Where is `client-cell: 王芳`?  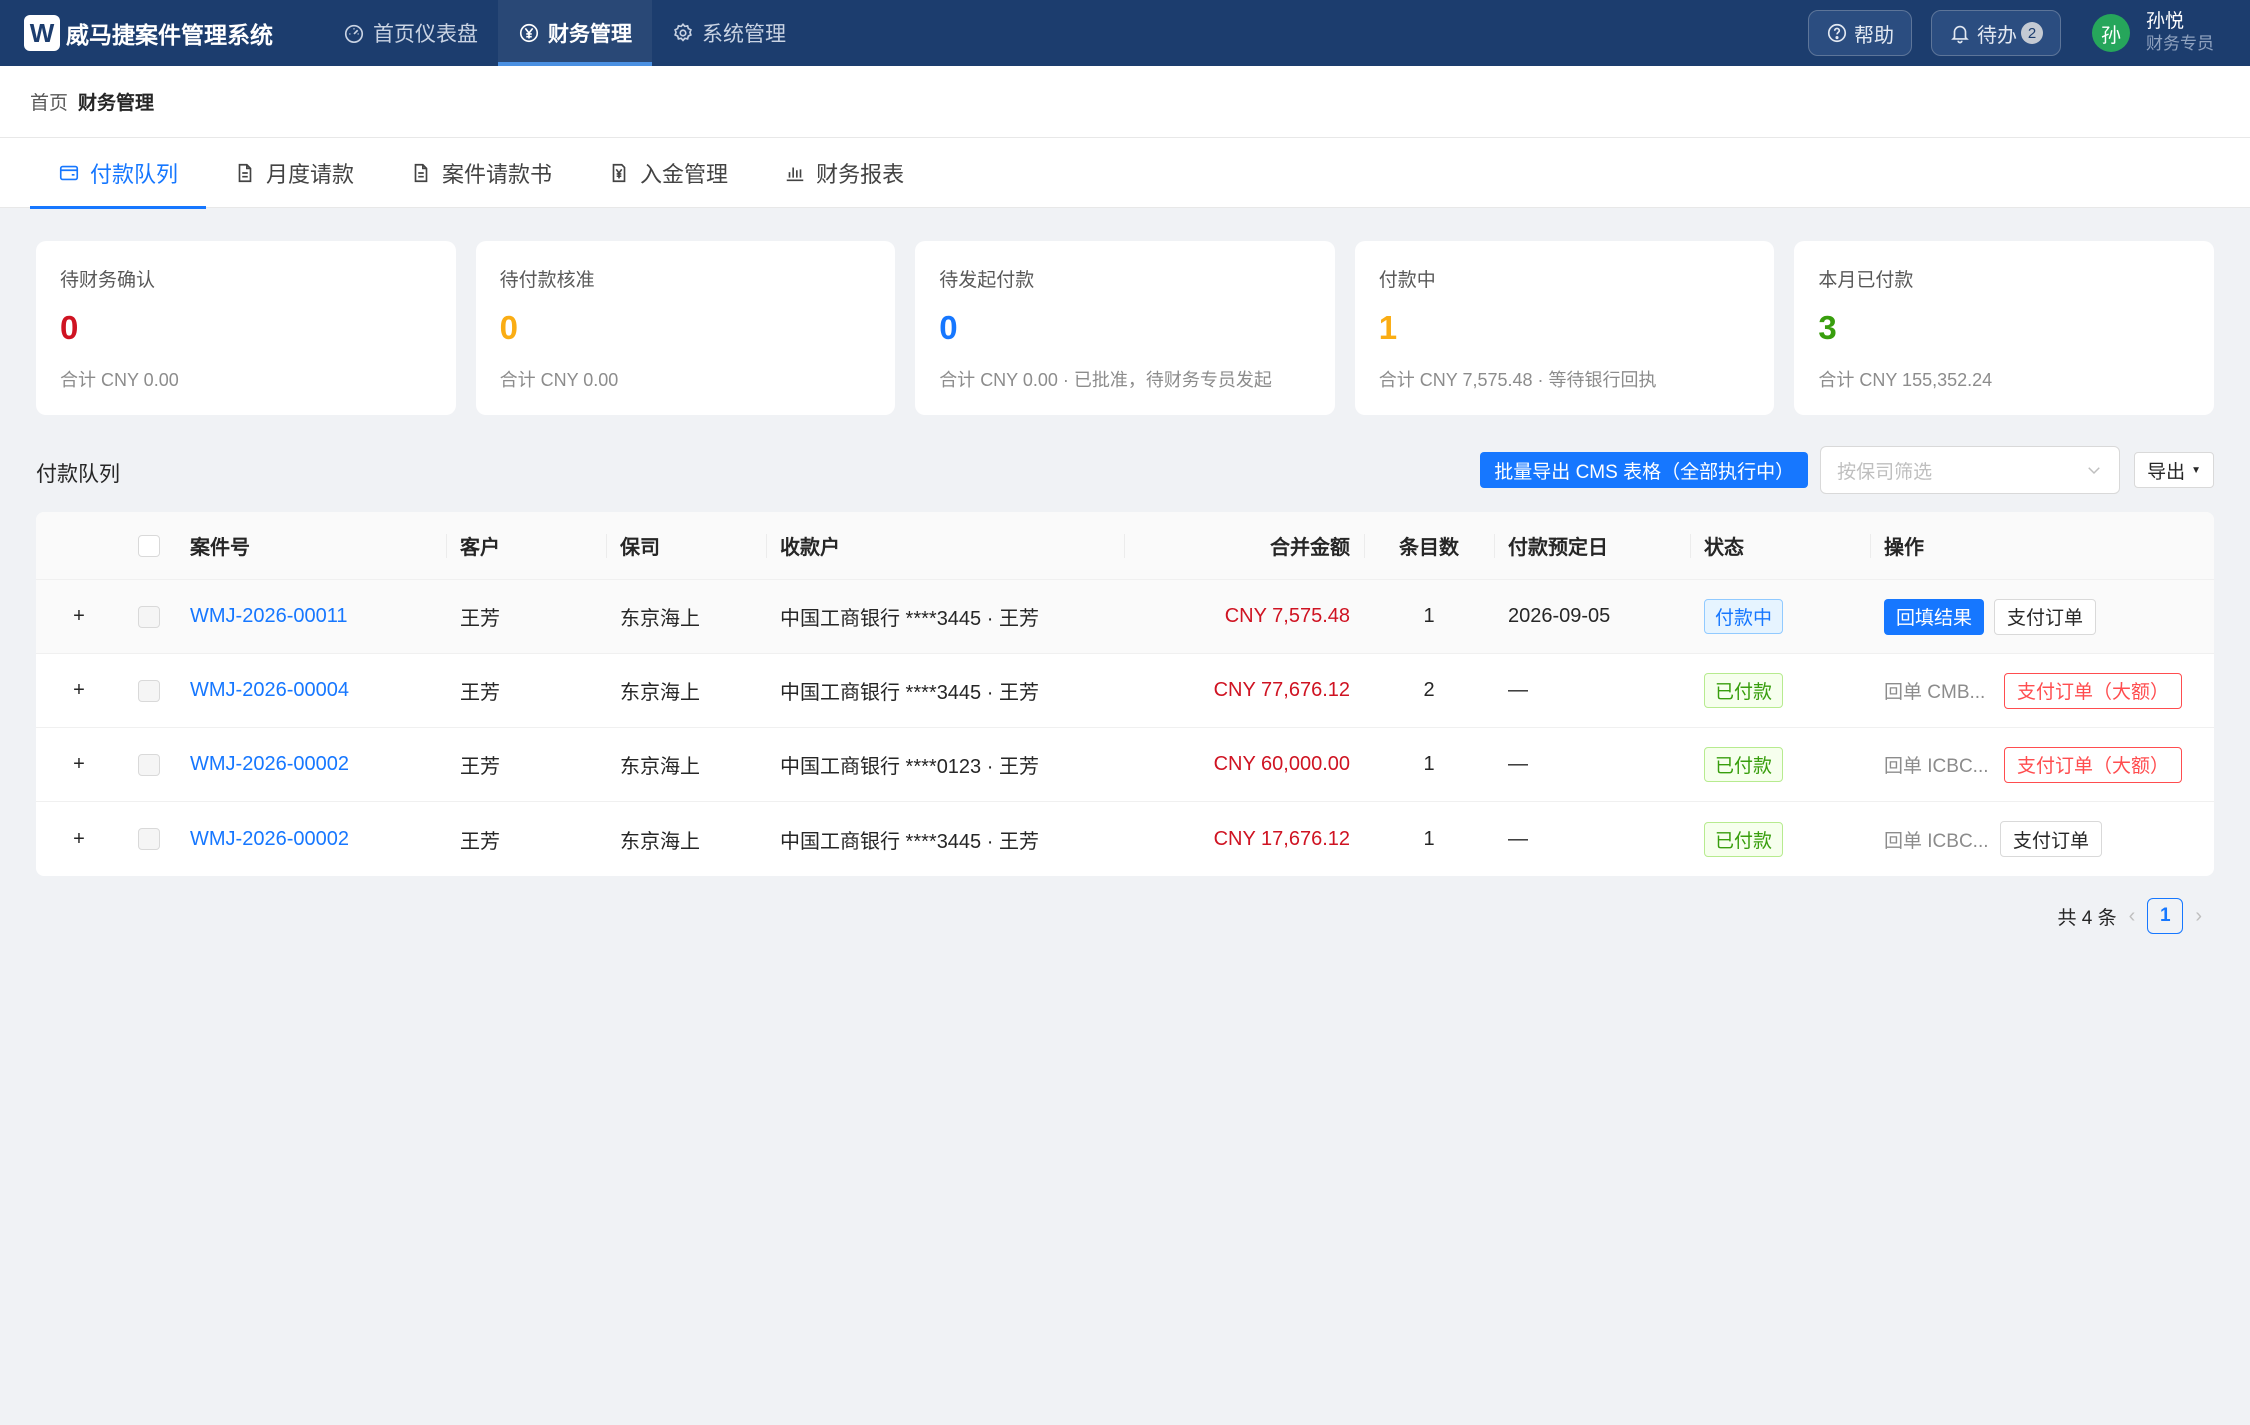 client-cell: 王芳 is located at coordinates (480, 693).